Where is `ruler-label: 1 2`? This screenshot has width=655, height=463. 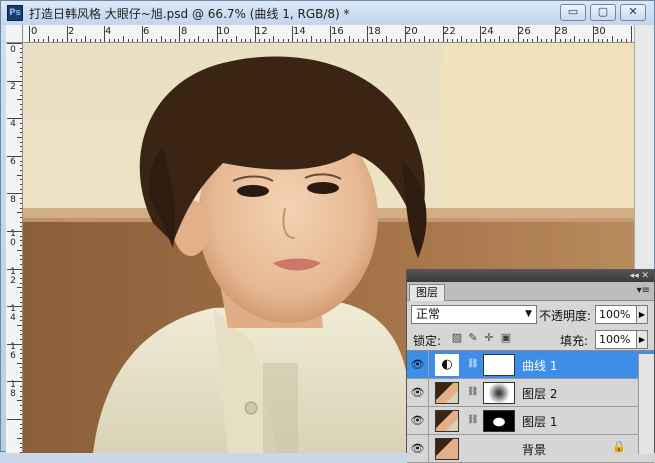
ruler-label: 1 2 is located at coordinates (13, 276).